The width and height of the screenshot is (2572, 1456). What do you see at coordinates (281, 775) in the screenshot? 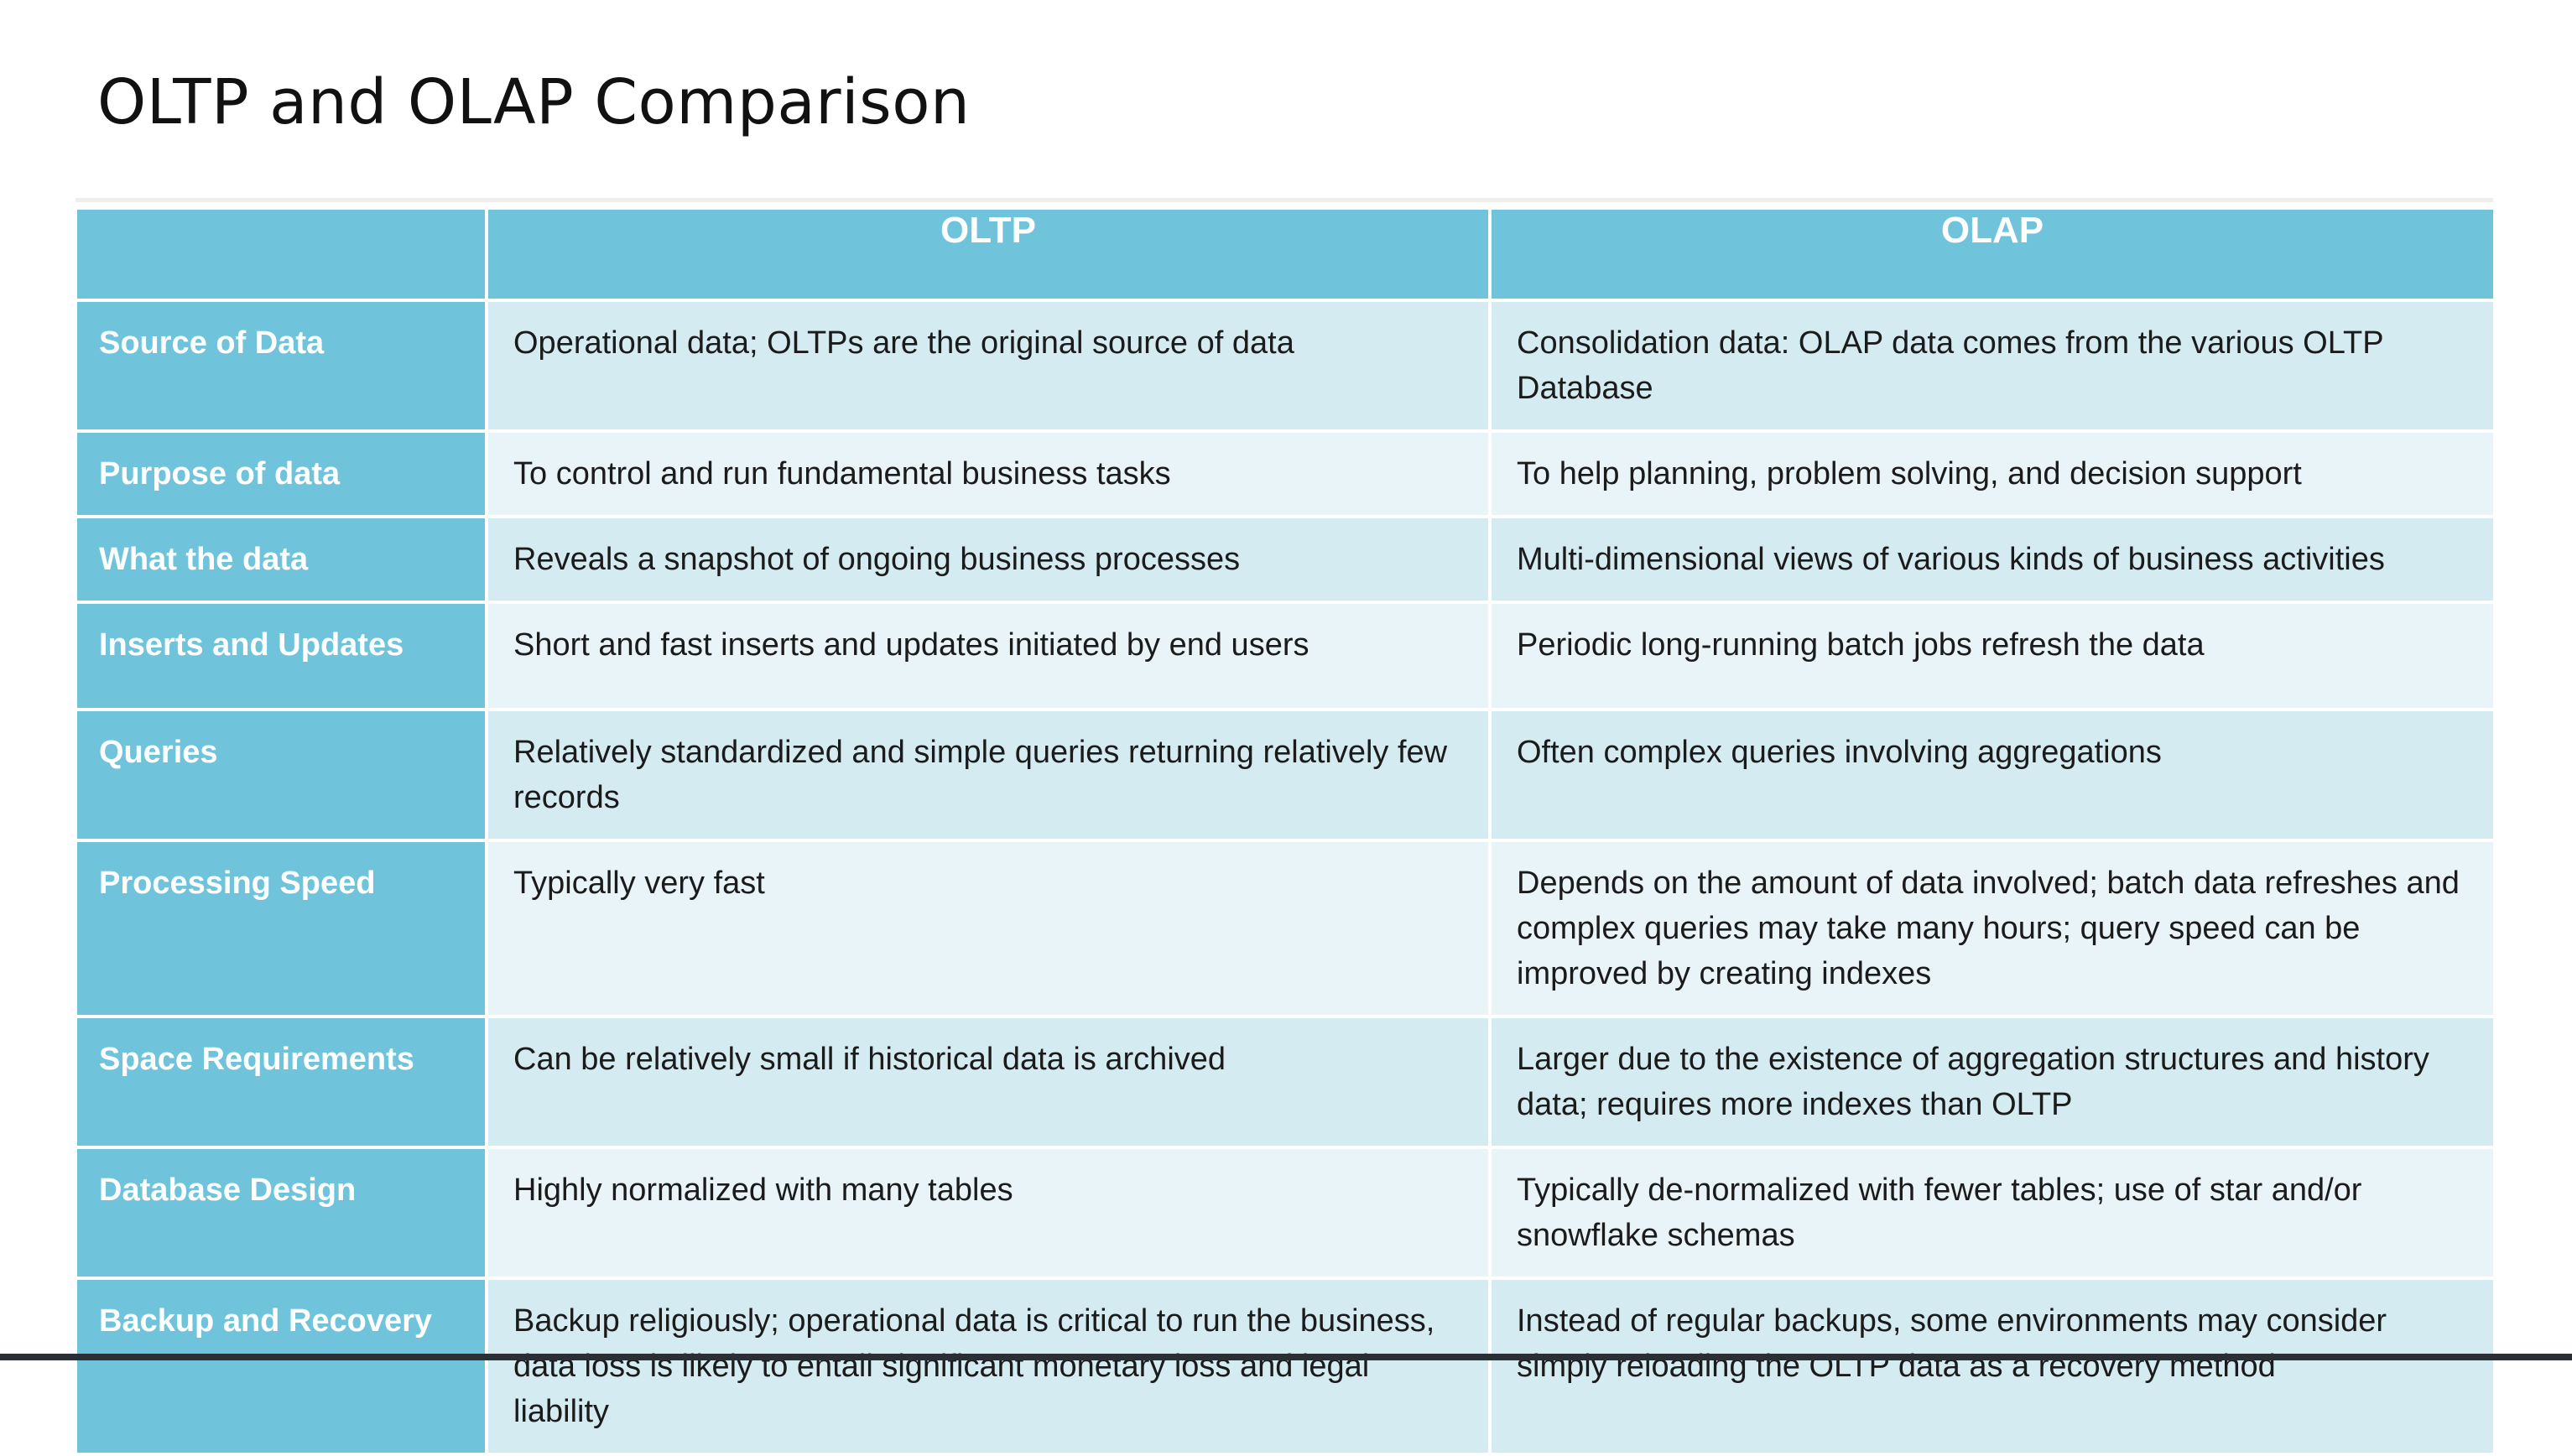
I see `row-label: Queries` at bounding box center [281, 775].